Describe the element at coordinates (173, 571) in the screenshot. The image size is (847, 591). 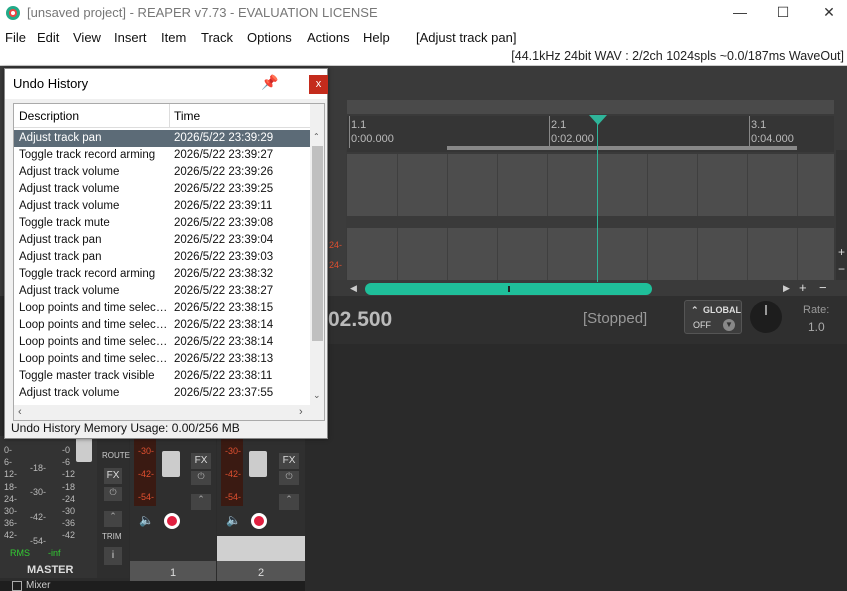
I see `track-1-label: 1` at that location.